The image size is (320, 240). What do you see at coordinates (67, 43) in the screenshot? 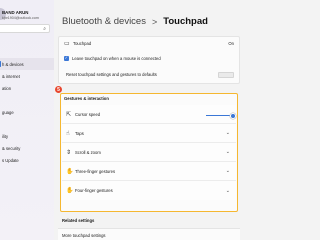
I see `touchpad-icon: ▭` at bounding box center [67, 43].